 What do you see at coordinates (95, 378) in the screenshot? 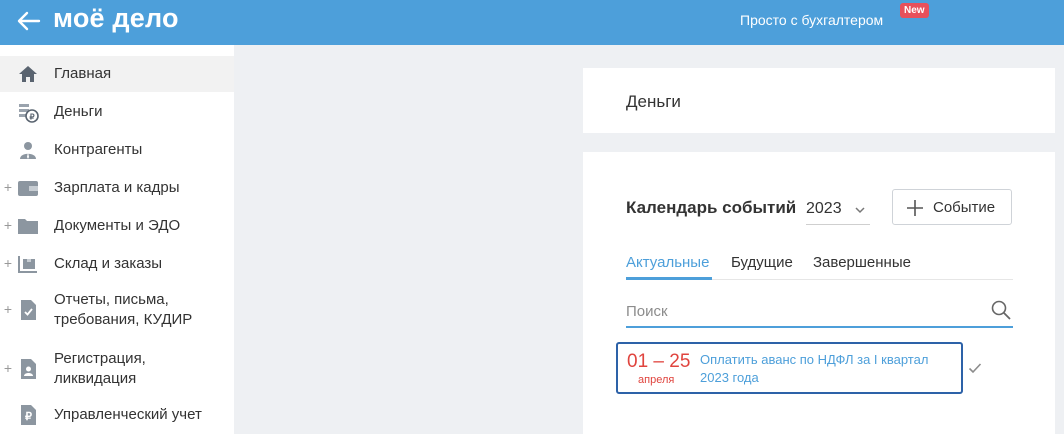
I see `label-line-2: ликвидация` at bounding box center [95, 378].